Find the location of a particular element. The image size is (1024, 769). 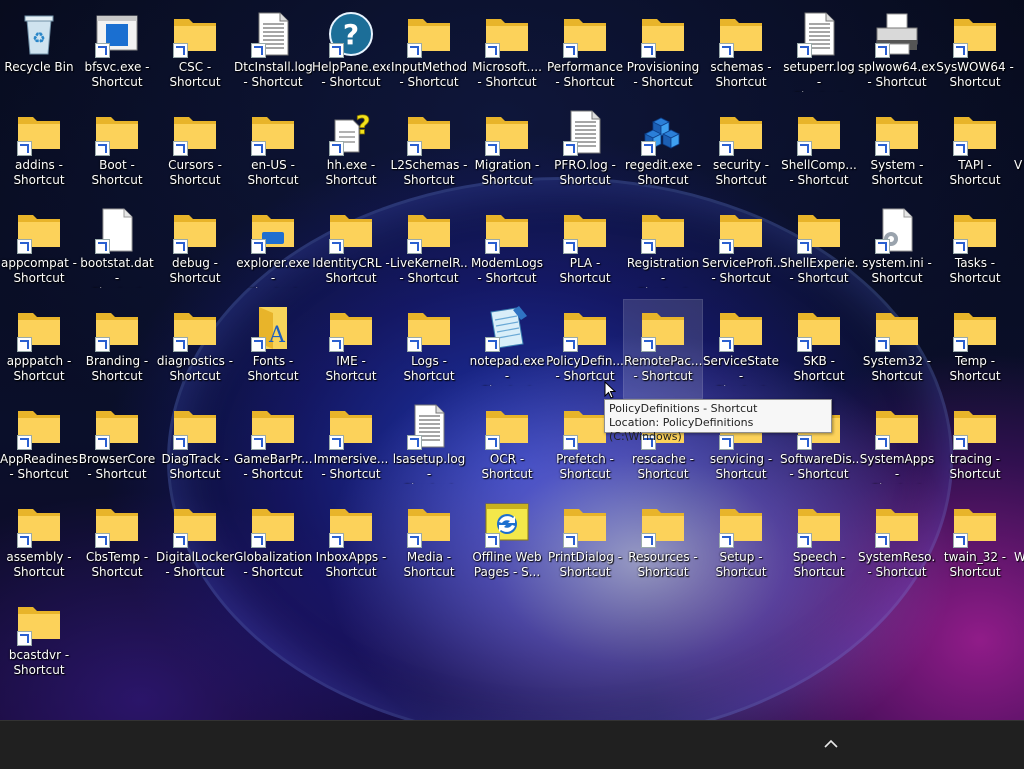

desktop-icon-setuperr: setuperr.log - Shortcut is located at coordinates (819, 55).